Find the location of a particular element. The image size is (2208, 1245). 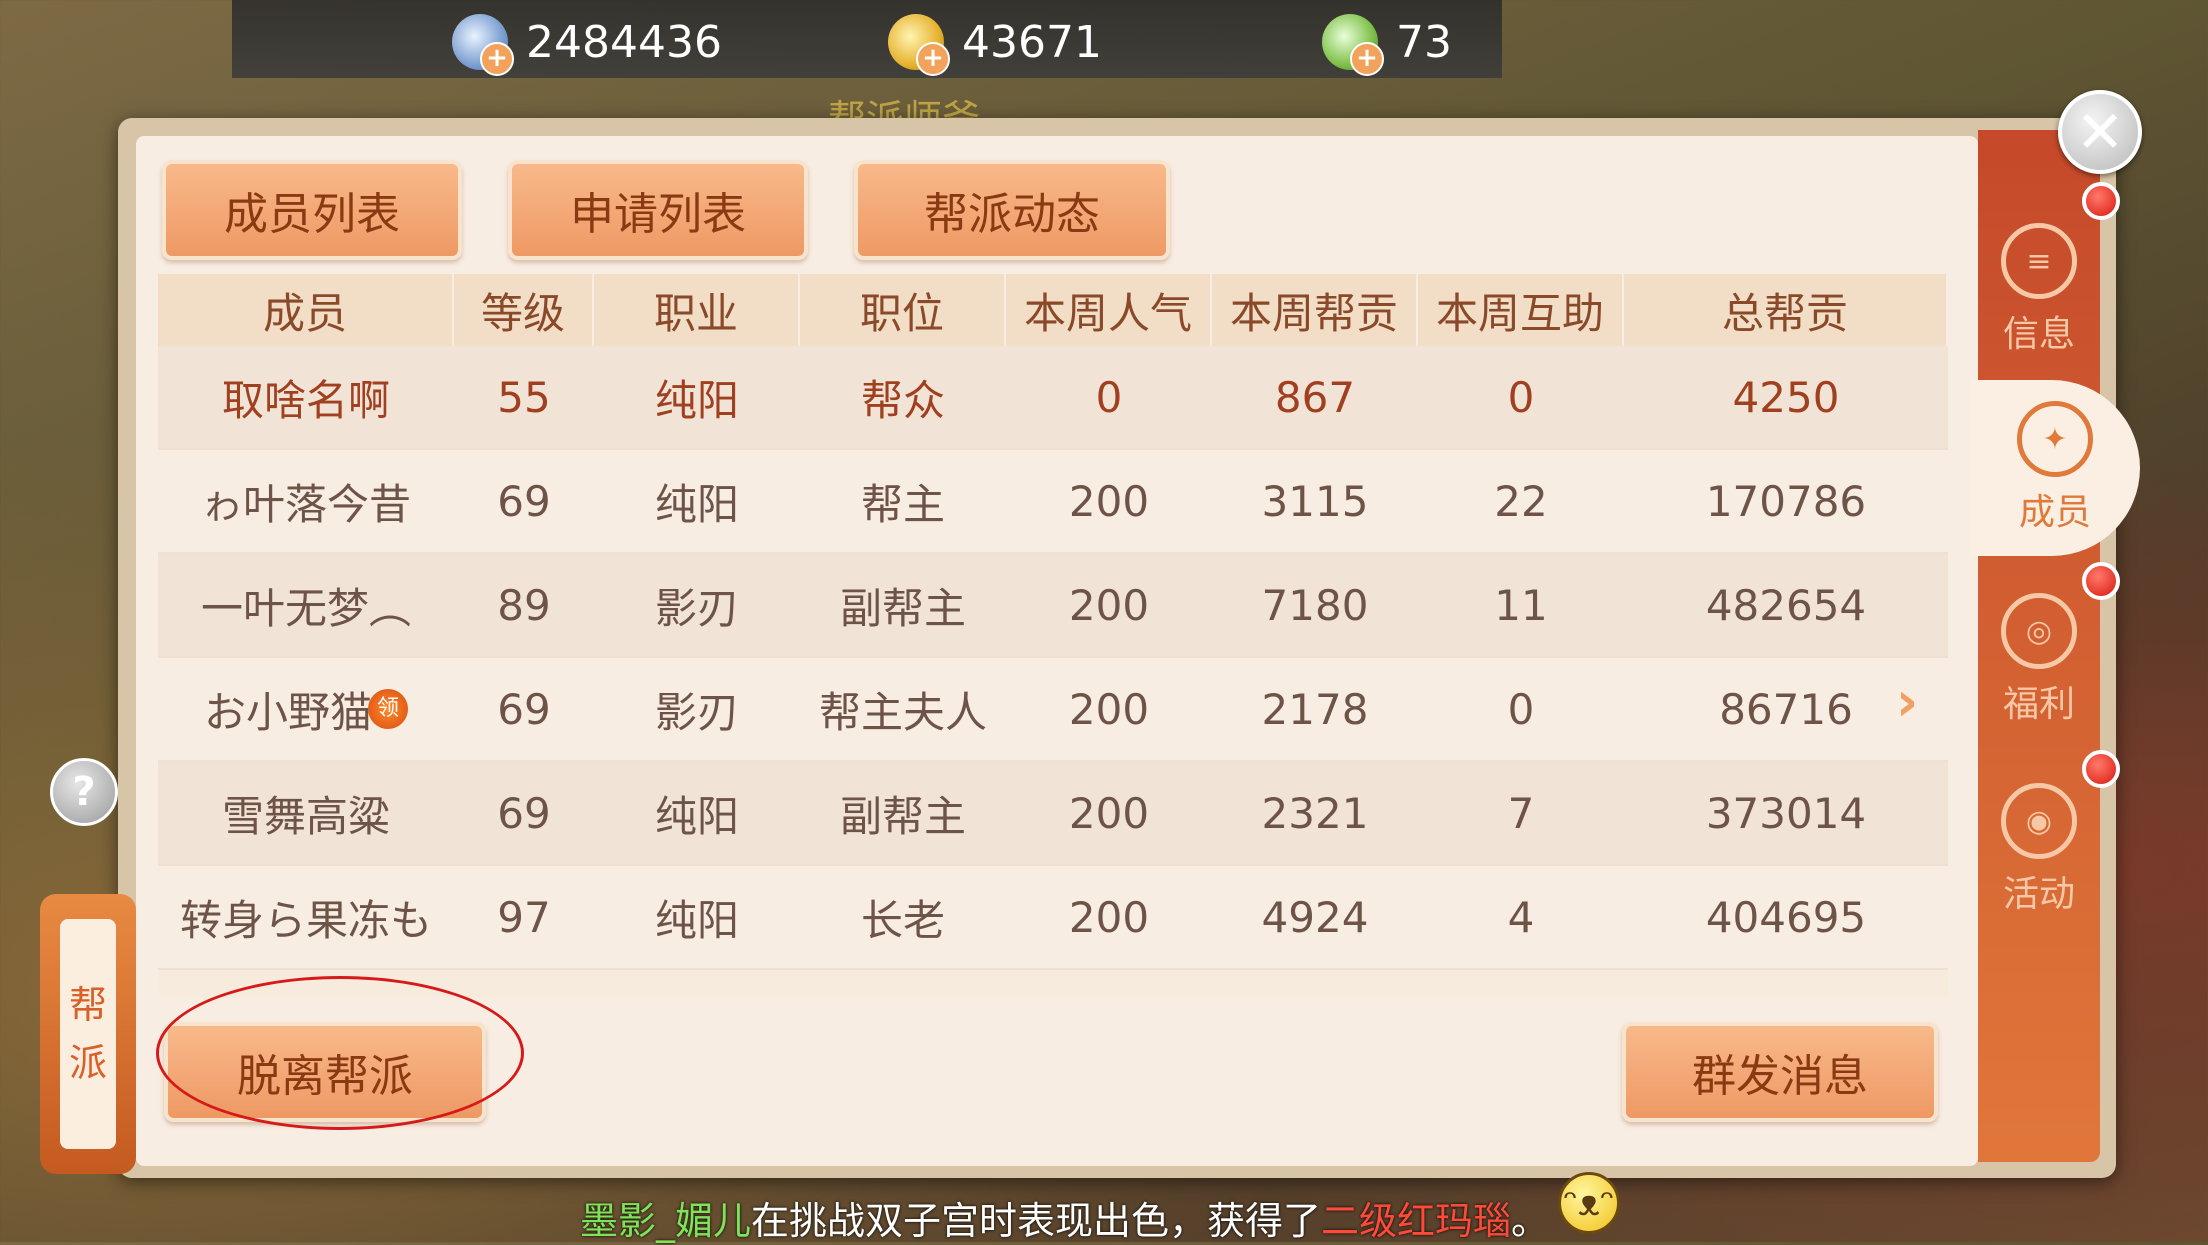

side-tab-label: 活动 is located at coordinates (2038, 894).